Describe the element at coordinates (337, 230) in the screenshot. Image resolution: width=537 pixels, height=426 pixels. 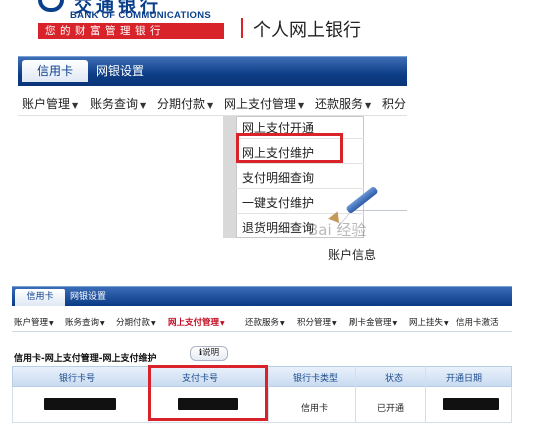
I see `watermark: Bai 经验` at that location.